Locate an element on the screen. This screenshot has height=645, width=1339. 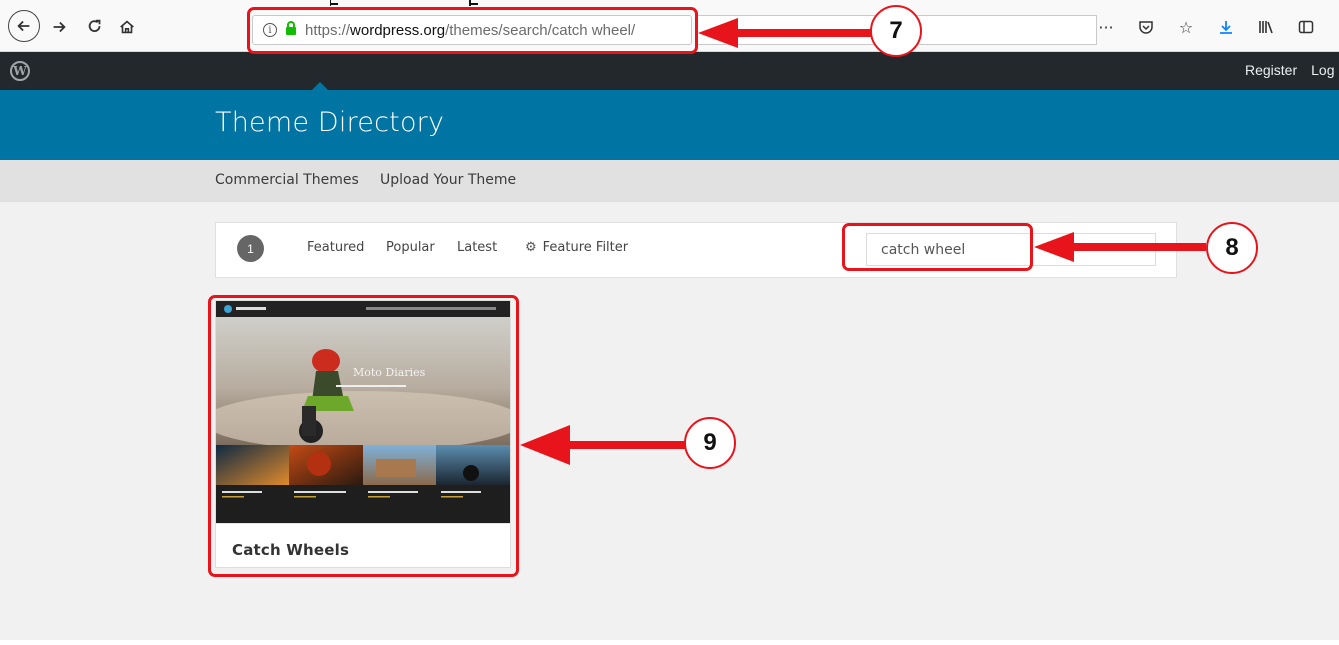
login-link: Log is located at coordinates (1322, 70).